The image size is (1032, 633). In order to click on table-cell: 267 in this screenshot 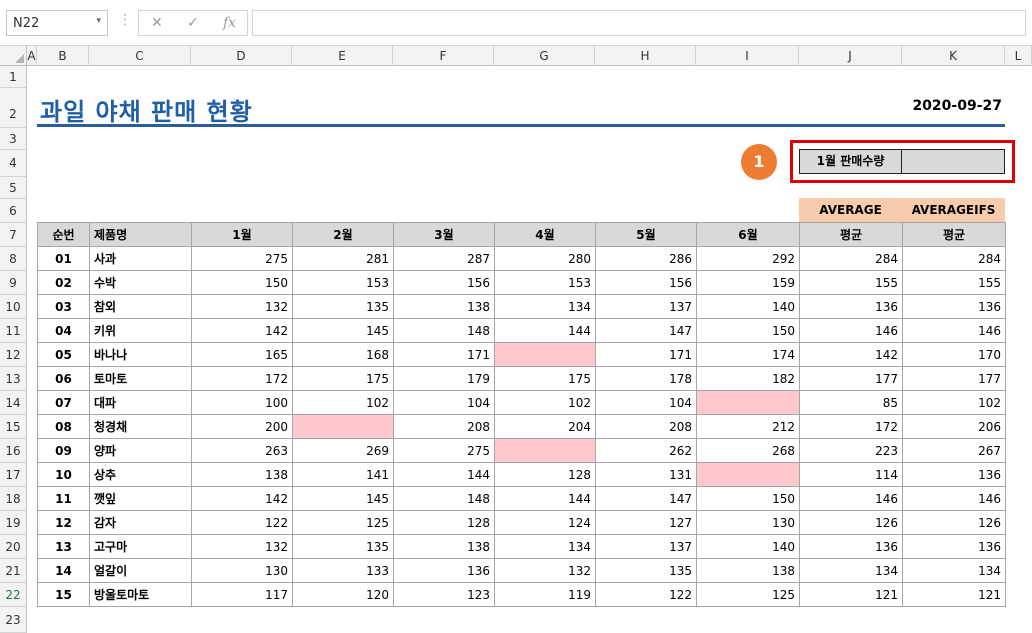, I will do `click(954, 450)`.